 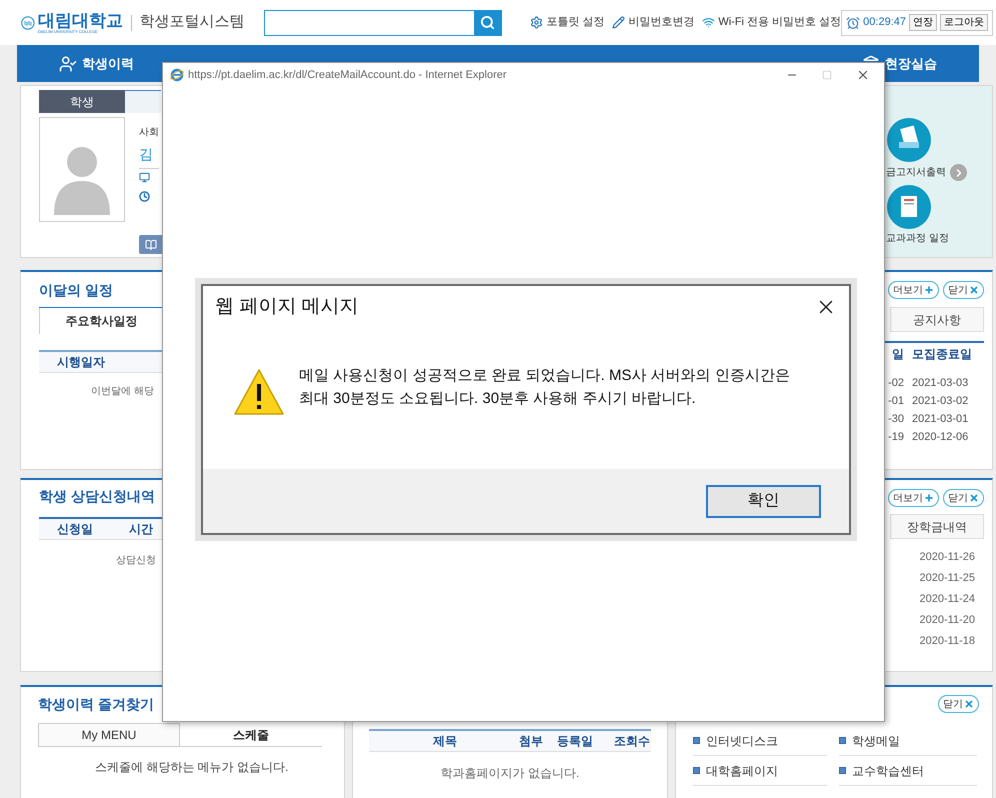 I want to click on panel-tab: My MENU, so click(x=109, y=735).